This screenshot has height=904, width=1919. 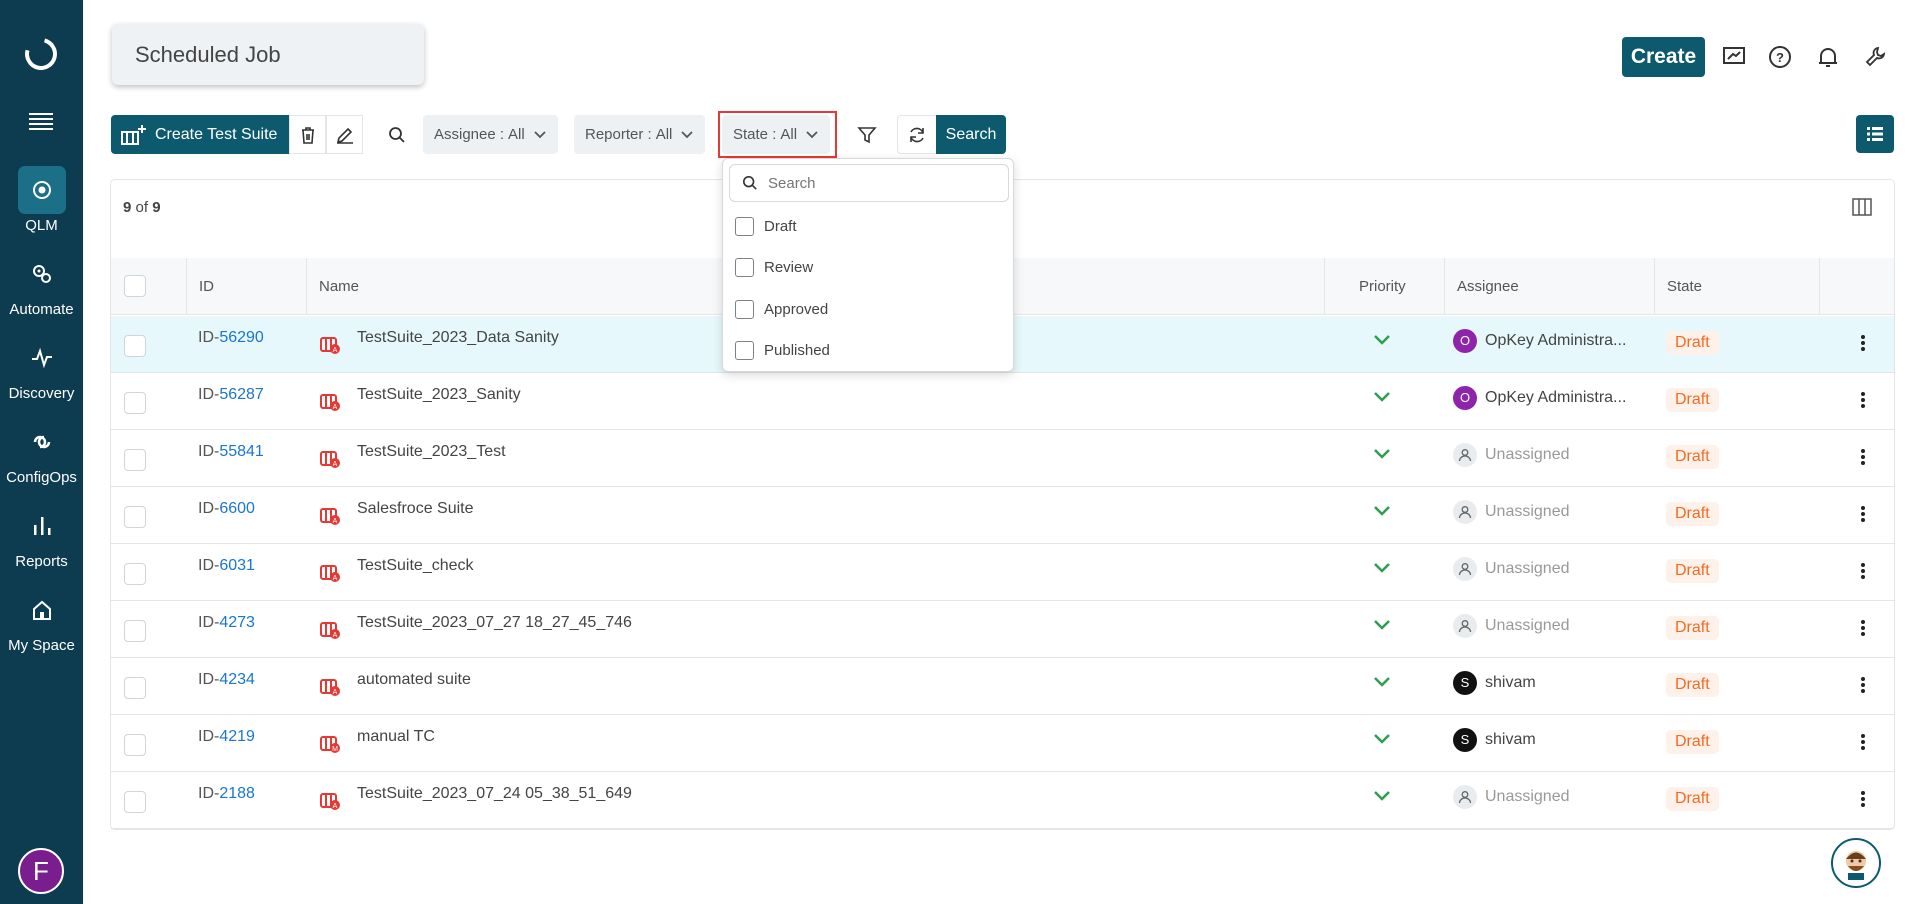 What do you see at coordinates (1875, 57) in the screenshot?
I see `wrench-icon` at bounding box center [1875, 57].